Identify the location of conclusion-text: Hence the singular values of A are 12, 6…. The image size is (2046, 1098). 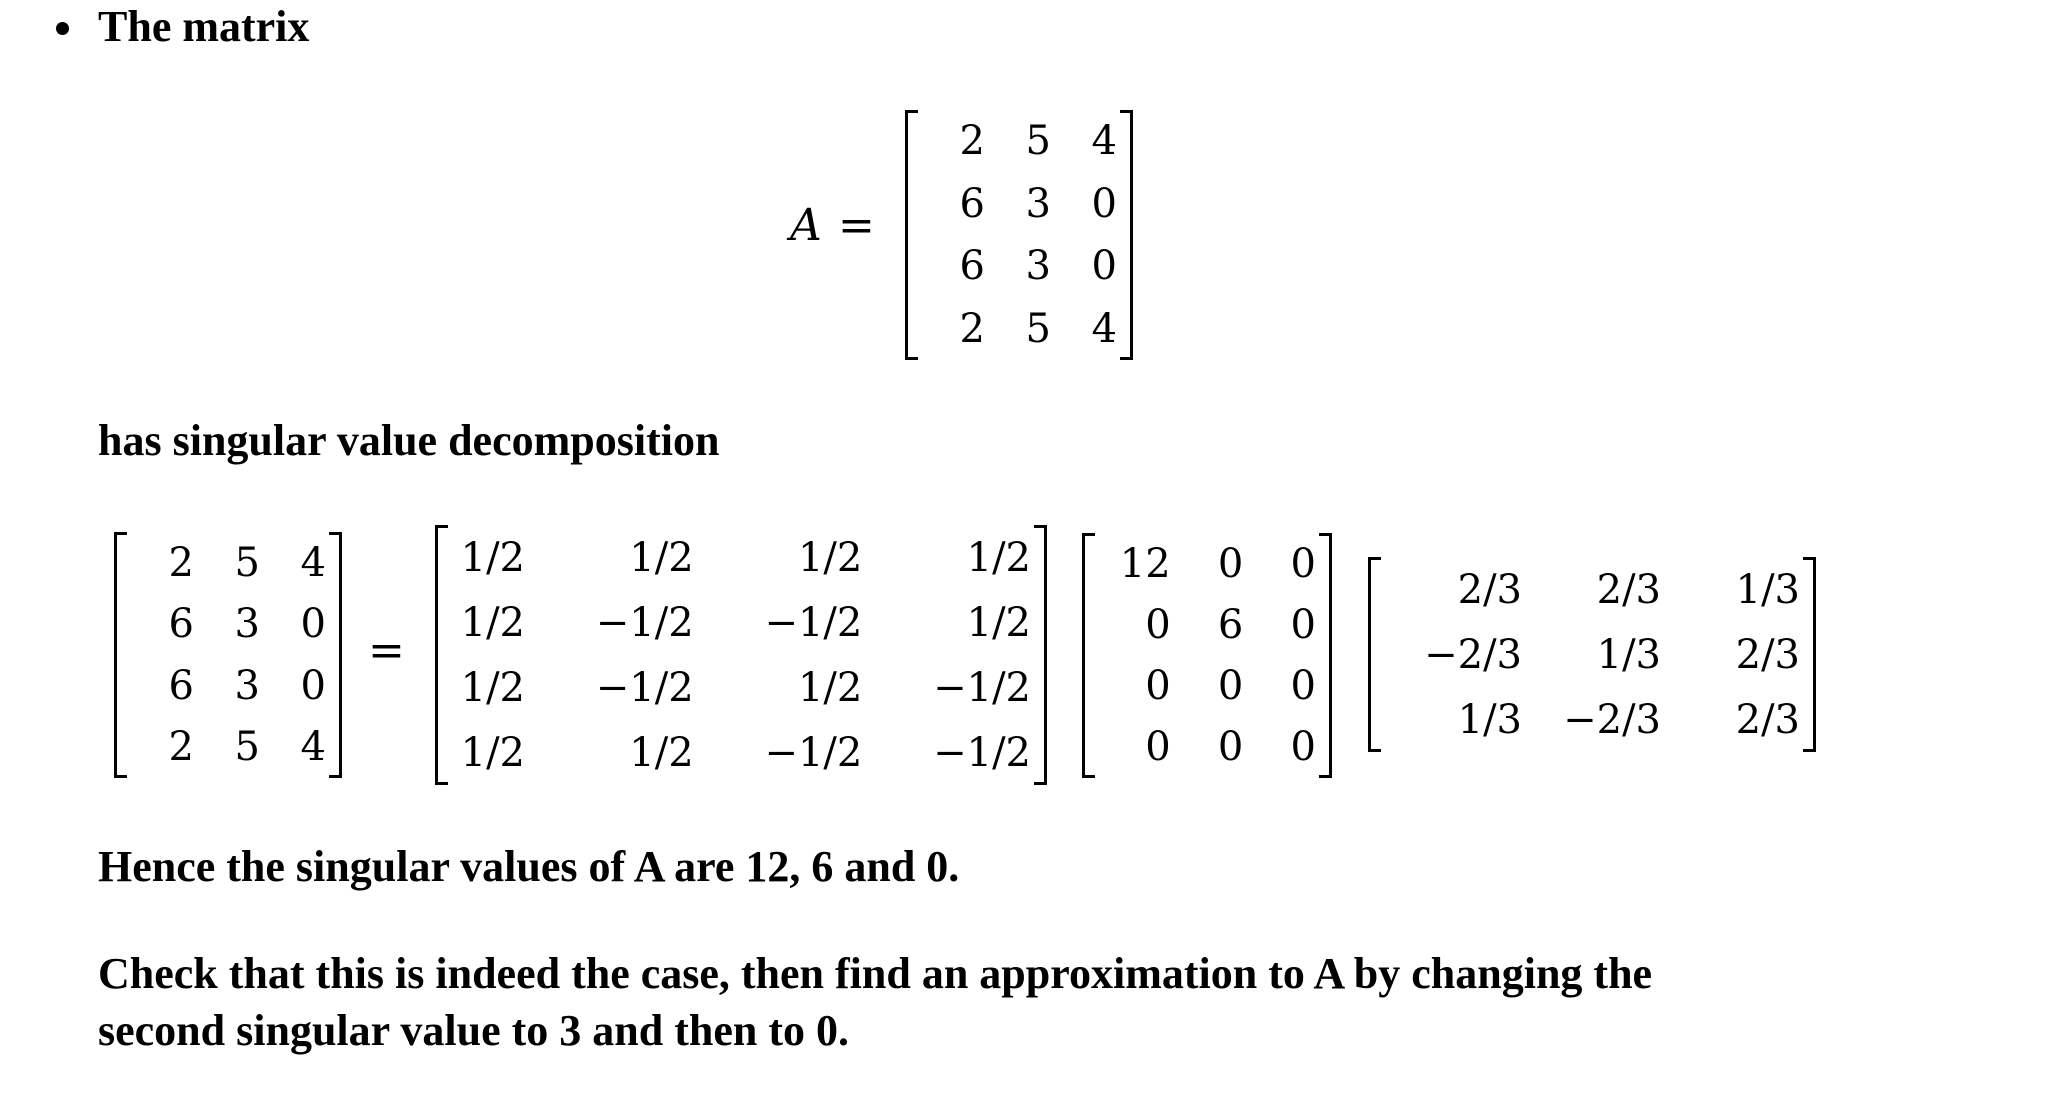
(529, 866).